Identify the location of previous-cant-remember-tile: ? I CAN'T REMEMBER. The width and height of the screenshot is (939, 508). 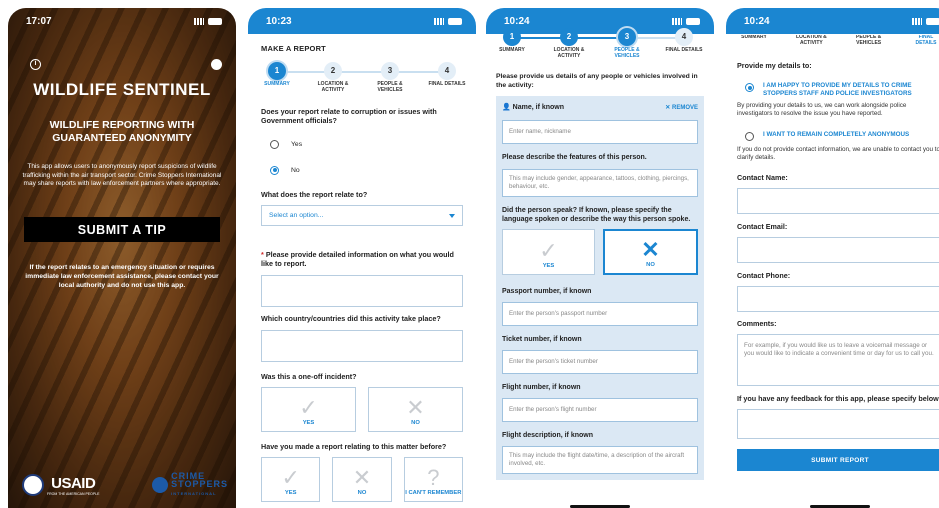
(433, 479).